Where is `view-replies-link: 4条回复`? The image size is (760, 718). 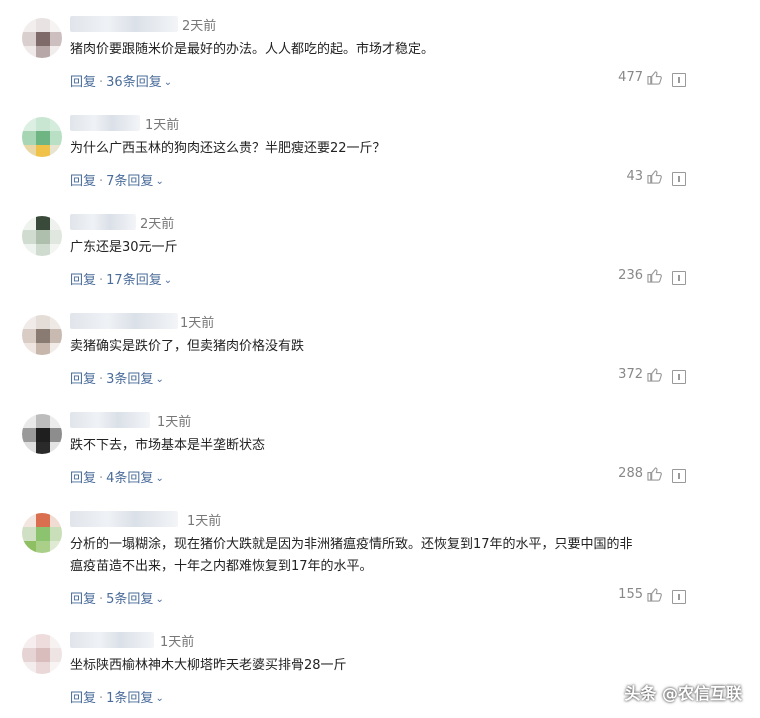
view-replies-link: 4条回复 is located at coordinates (129, 478).